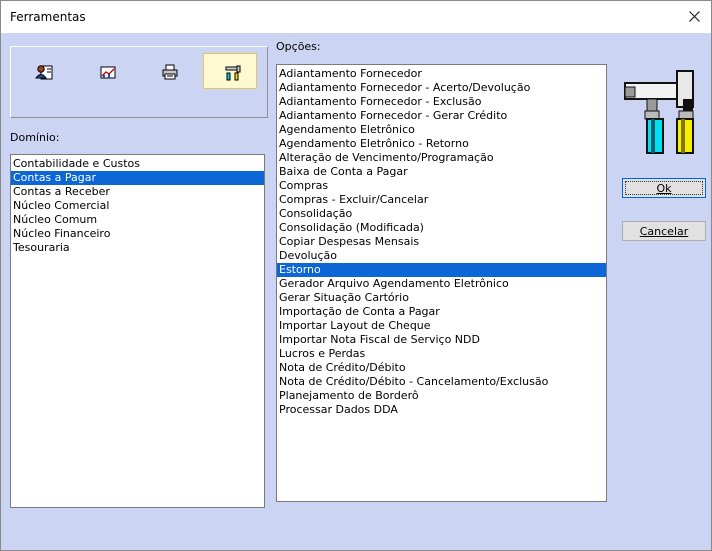  I want to click on tool-button-print, so click(168, 71).